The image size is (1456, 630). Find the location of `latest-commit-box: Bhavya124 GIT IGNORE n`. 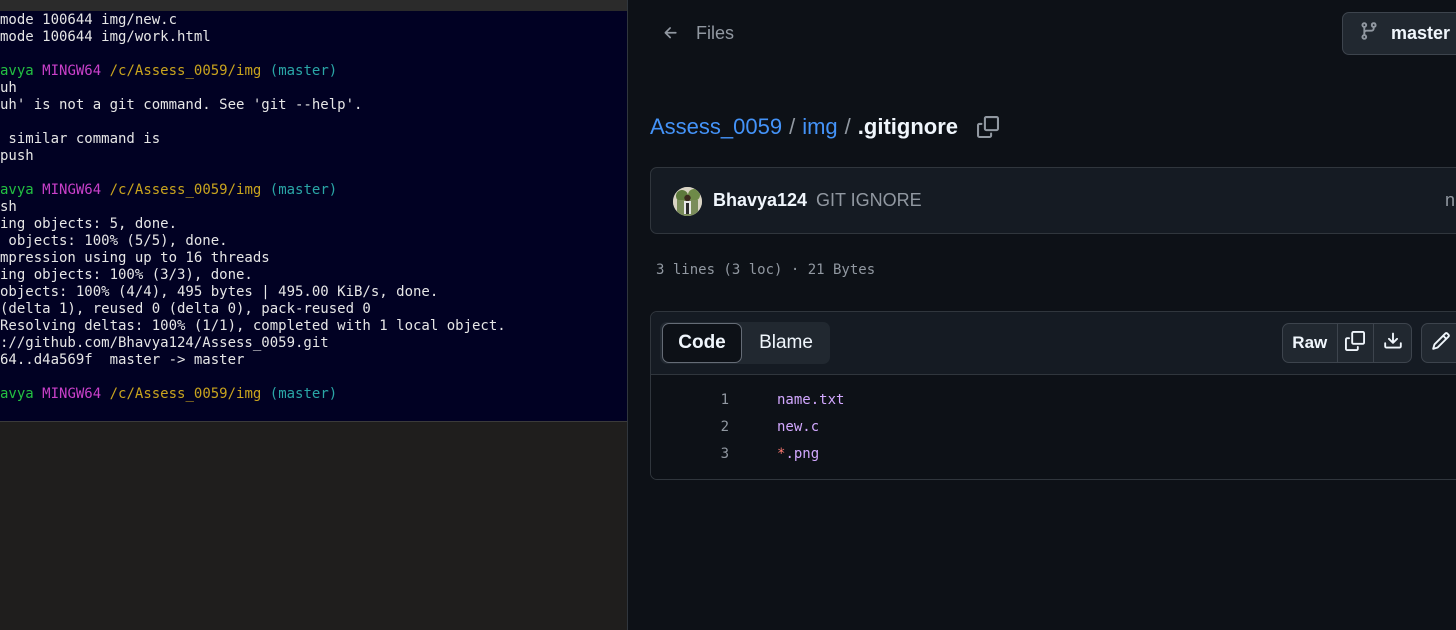

latest-commit-box: Bhavya124 GIT IGNORE n is located at coordinates (1053, 200).